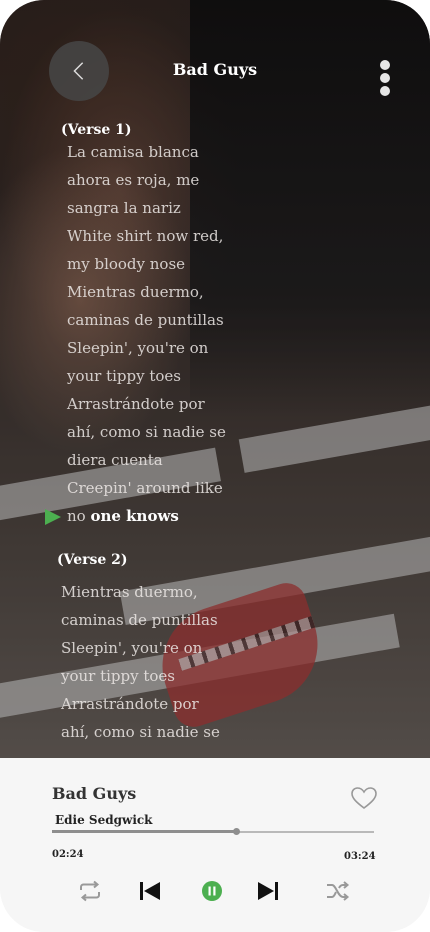 This screenshot has height=932, width=430. I want to click on repeat-icon, so click(90, 891).